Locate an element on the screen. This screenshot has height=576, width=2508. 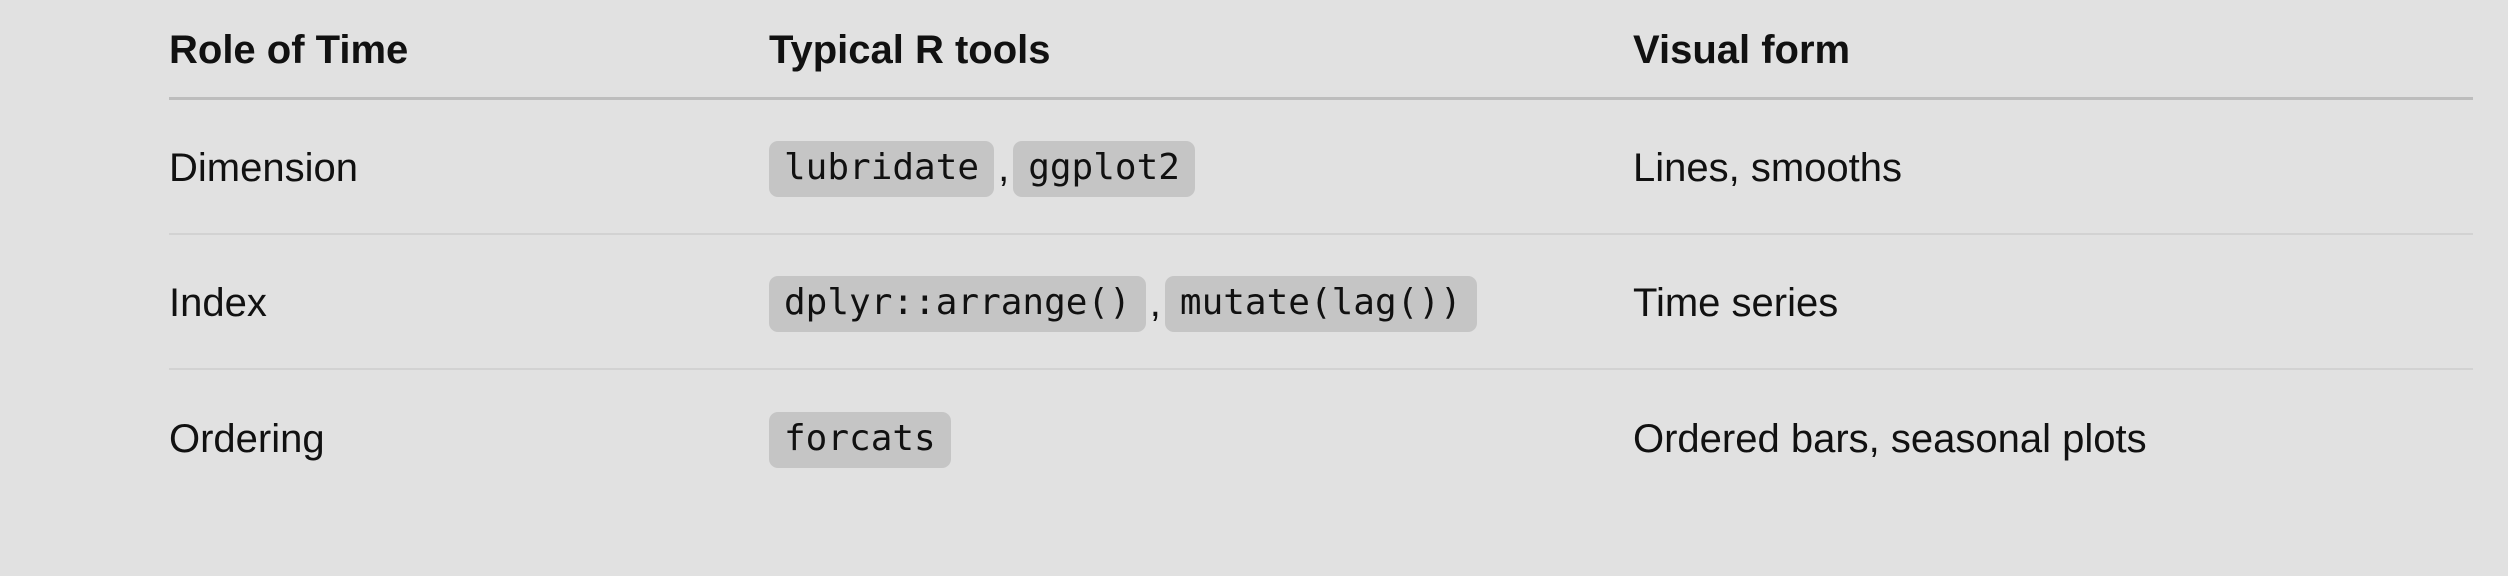
visual-form-cell: Time series is located at coordinates (1736, 303).